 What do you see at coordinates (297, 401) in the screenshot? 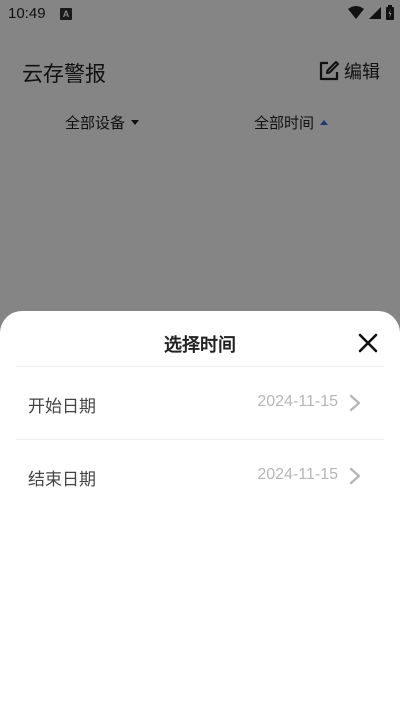
I see `start-date-value: 2024-11-15` at bounding box center [297, 401].